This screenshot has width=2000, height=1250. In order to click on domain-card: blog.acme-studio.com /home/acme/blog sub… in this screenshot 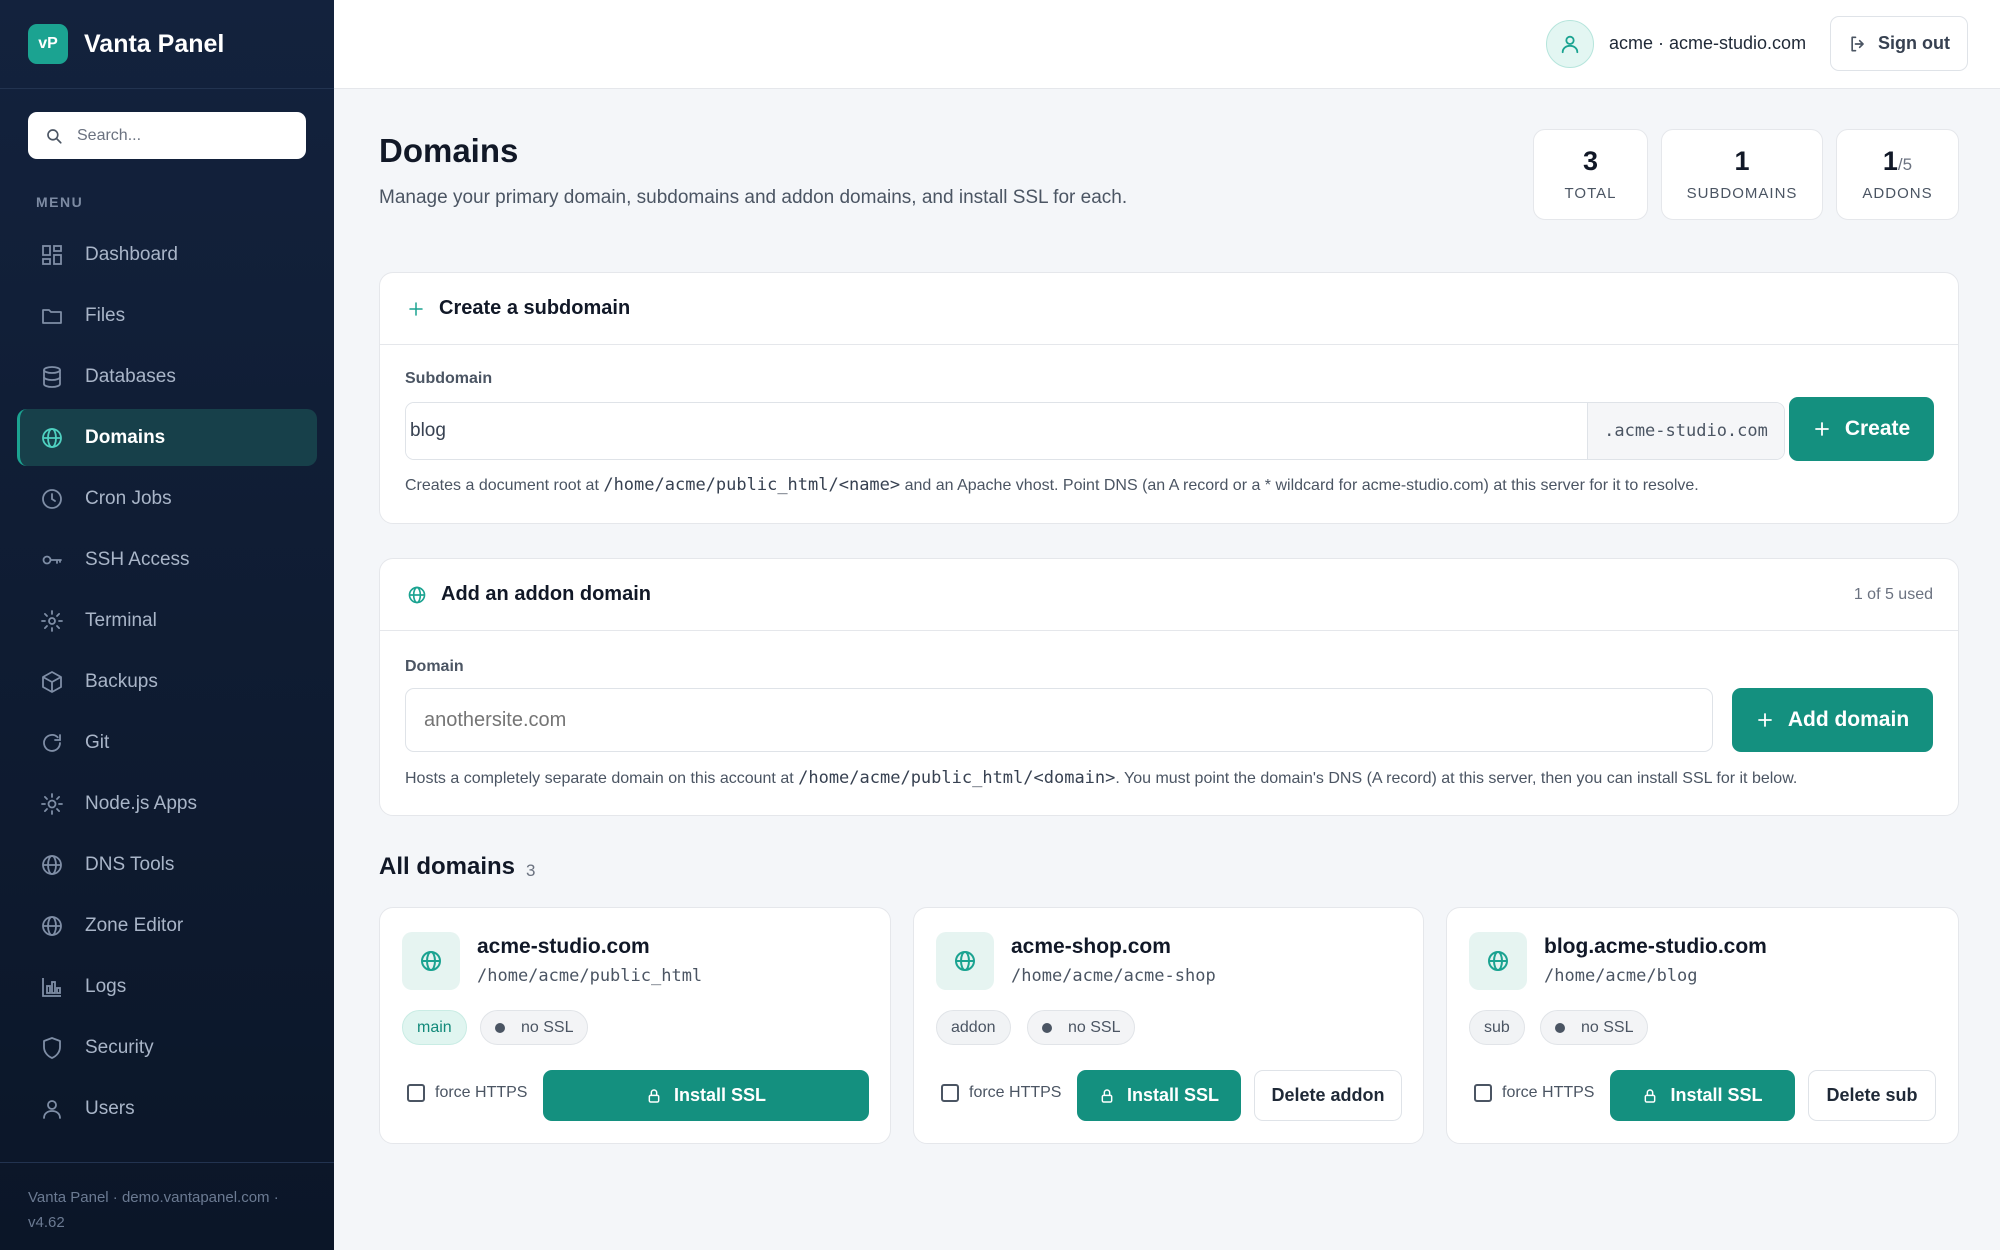, I will do `click(1702, 1025)`.